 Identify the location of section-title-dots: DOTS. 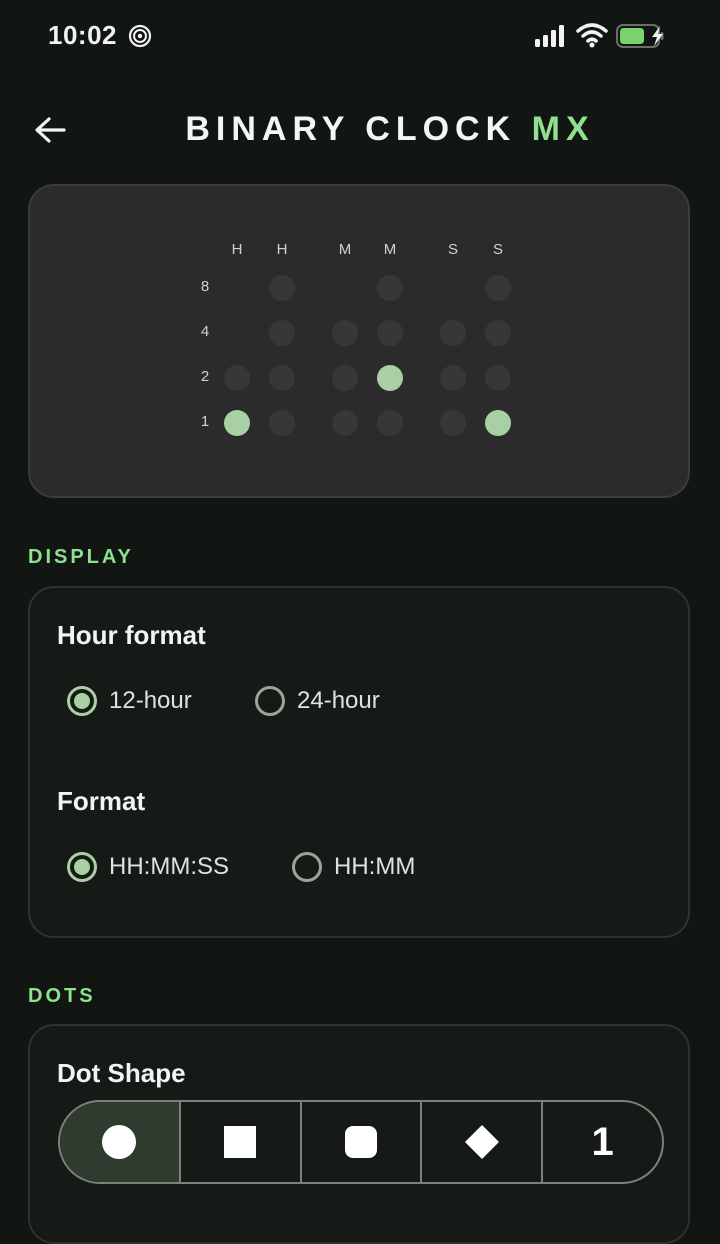
(62, 996).